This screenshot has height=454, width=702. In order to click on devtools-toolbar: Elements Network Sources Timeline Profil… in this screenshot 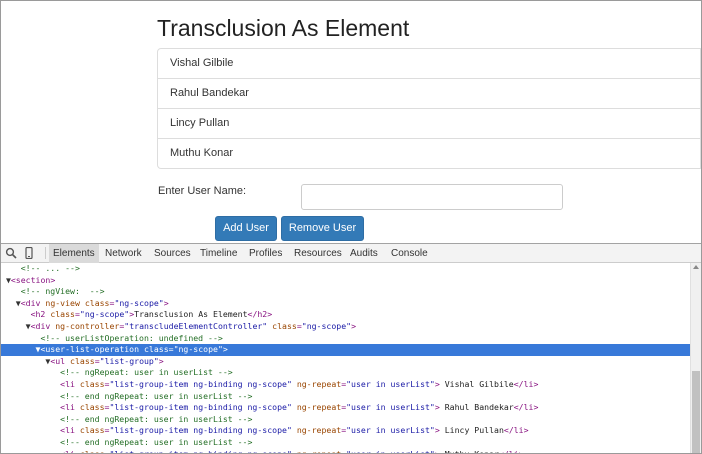, I will do `click(351, 253)`.